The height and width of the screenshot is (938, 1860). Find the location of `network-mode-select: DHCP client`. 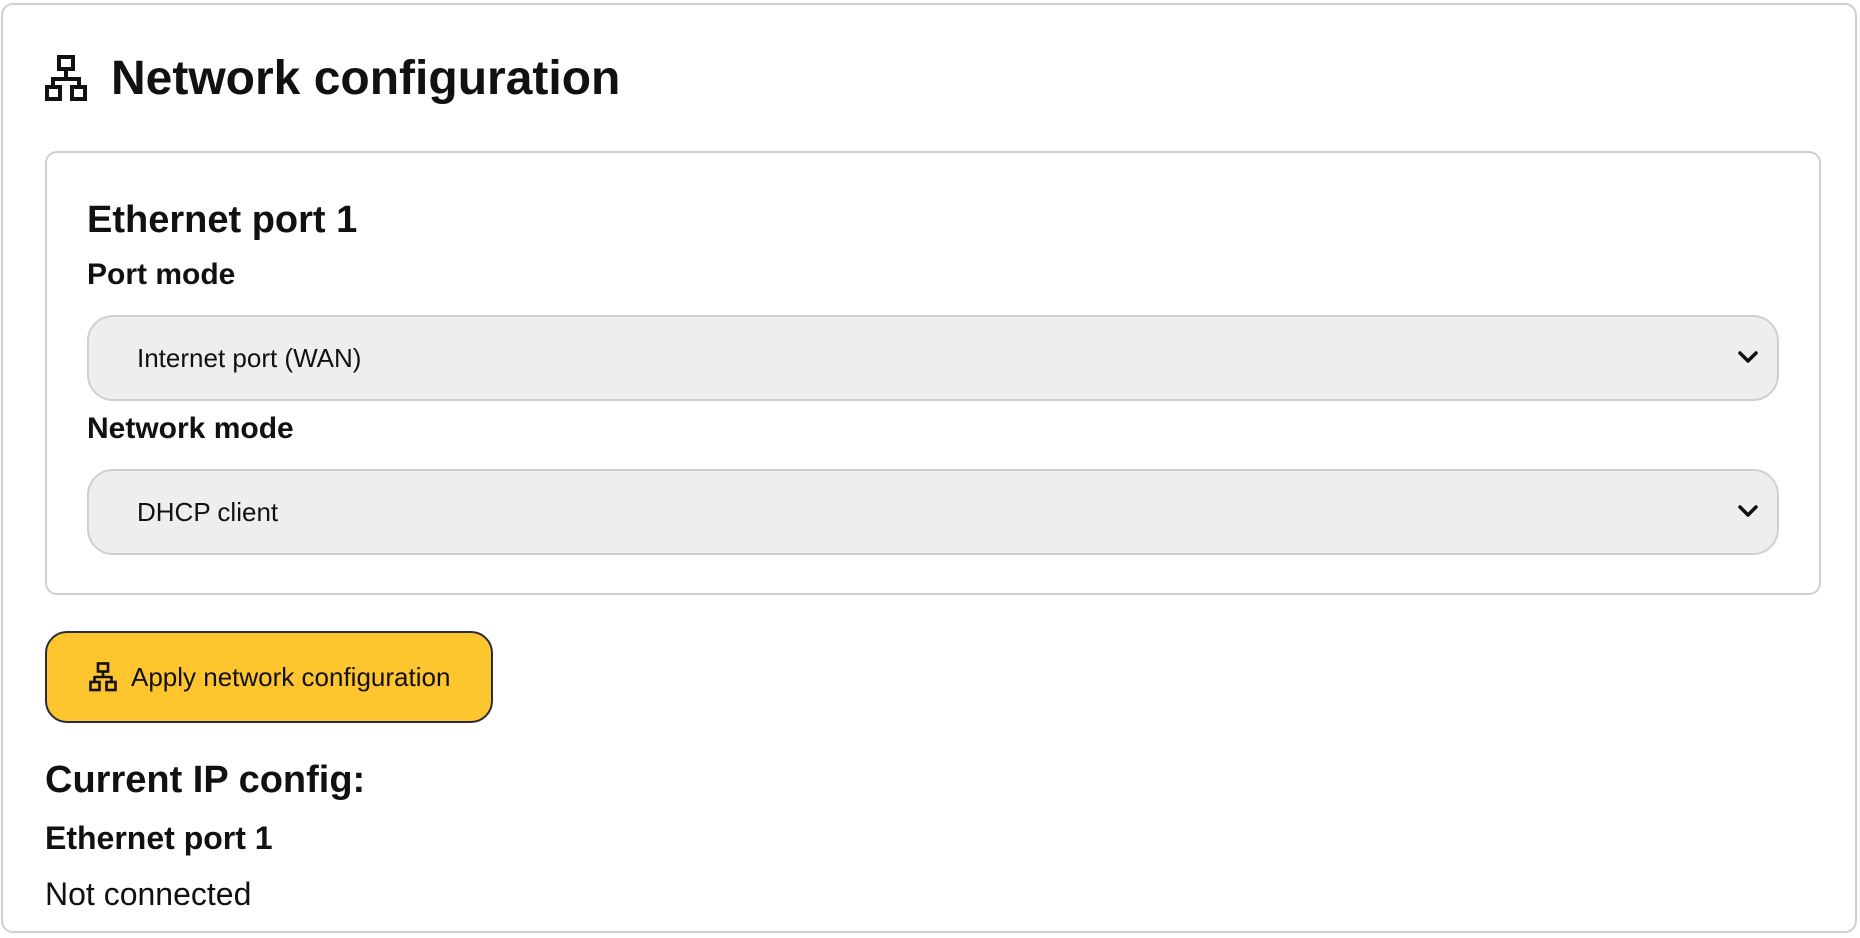

network-mode-select: DHCP client is located at coordinates (933, 512).